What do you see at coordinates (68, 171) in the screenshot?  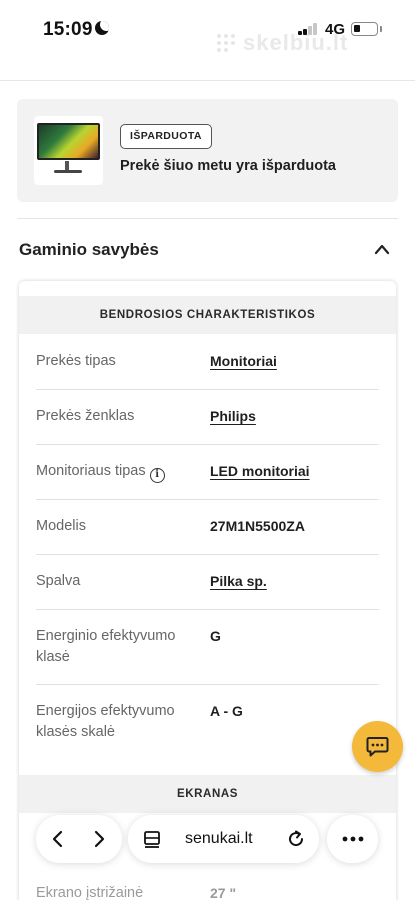 I see `monitor-base` at bounding box center [68, 171].